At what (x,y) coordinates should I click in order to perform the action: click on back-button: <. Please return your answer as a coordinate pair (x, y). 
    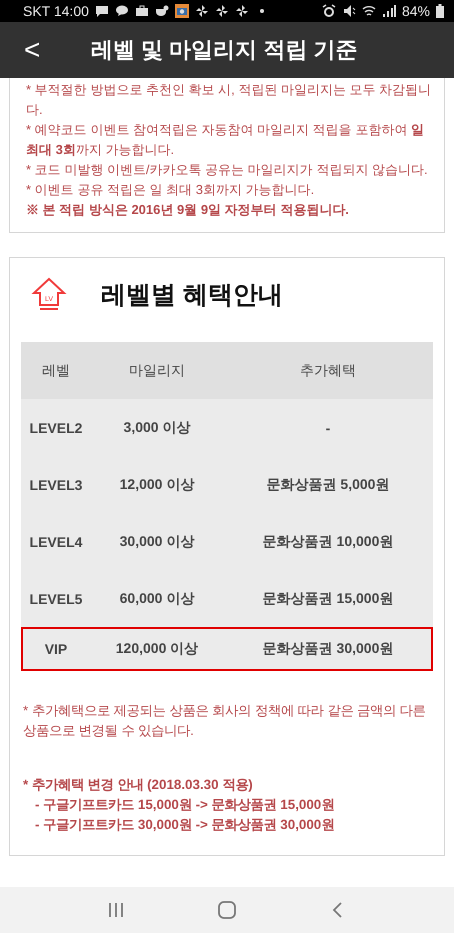
    Looking at the image, I should click on (32, 50).